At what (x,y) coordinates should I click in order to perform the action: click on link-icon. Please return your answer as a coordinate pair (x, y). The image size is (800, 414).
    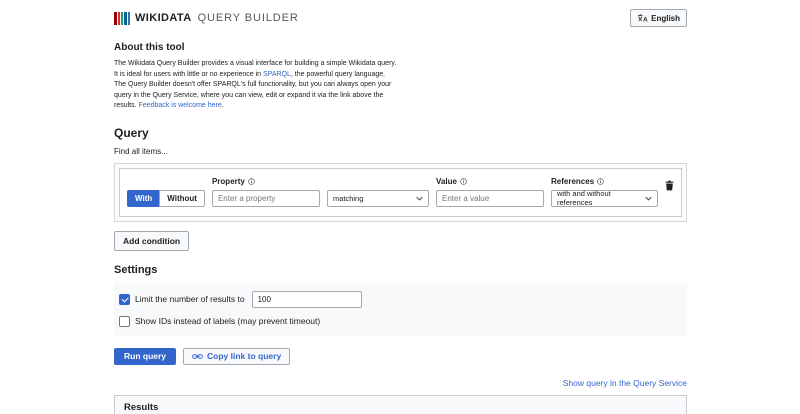
    Looking at the image, I should click on (197, 356).